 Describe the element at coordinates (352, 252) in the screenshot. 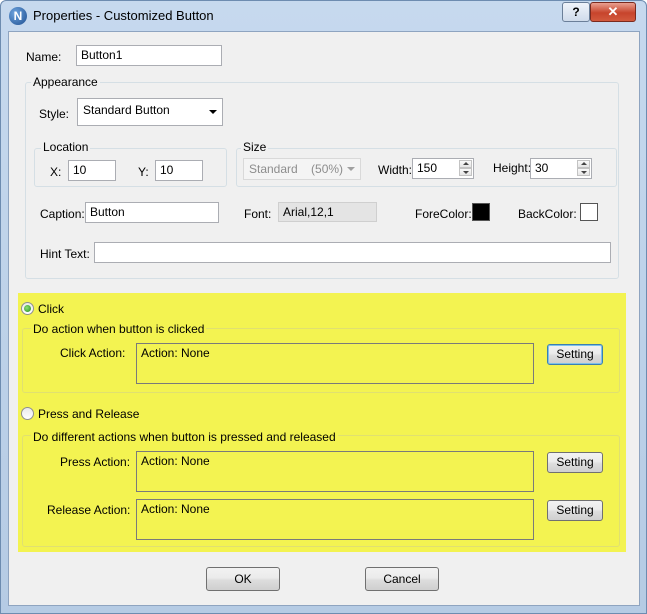

I see `hint-text-input` at that location.